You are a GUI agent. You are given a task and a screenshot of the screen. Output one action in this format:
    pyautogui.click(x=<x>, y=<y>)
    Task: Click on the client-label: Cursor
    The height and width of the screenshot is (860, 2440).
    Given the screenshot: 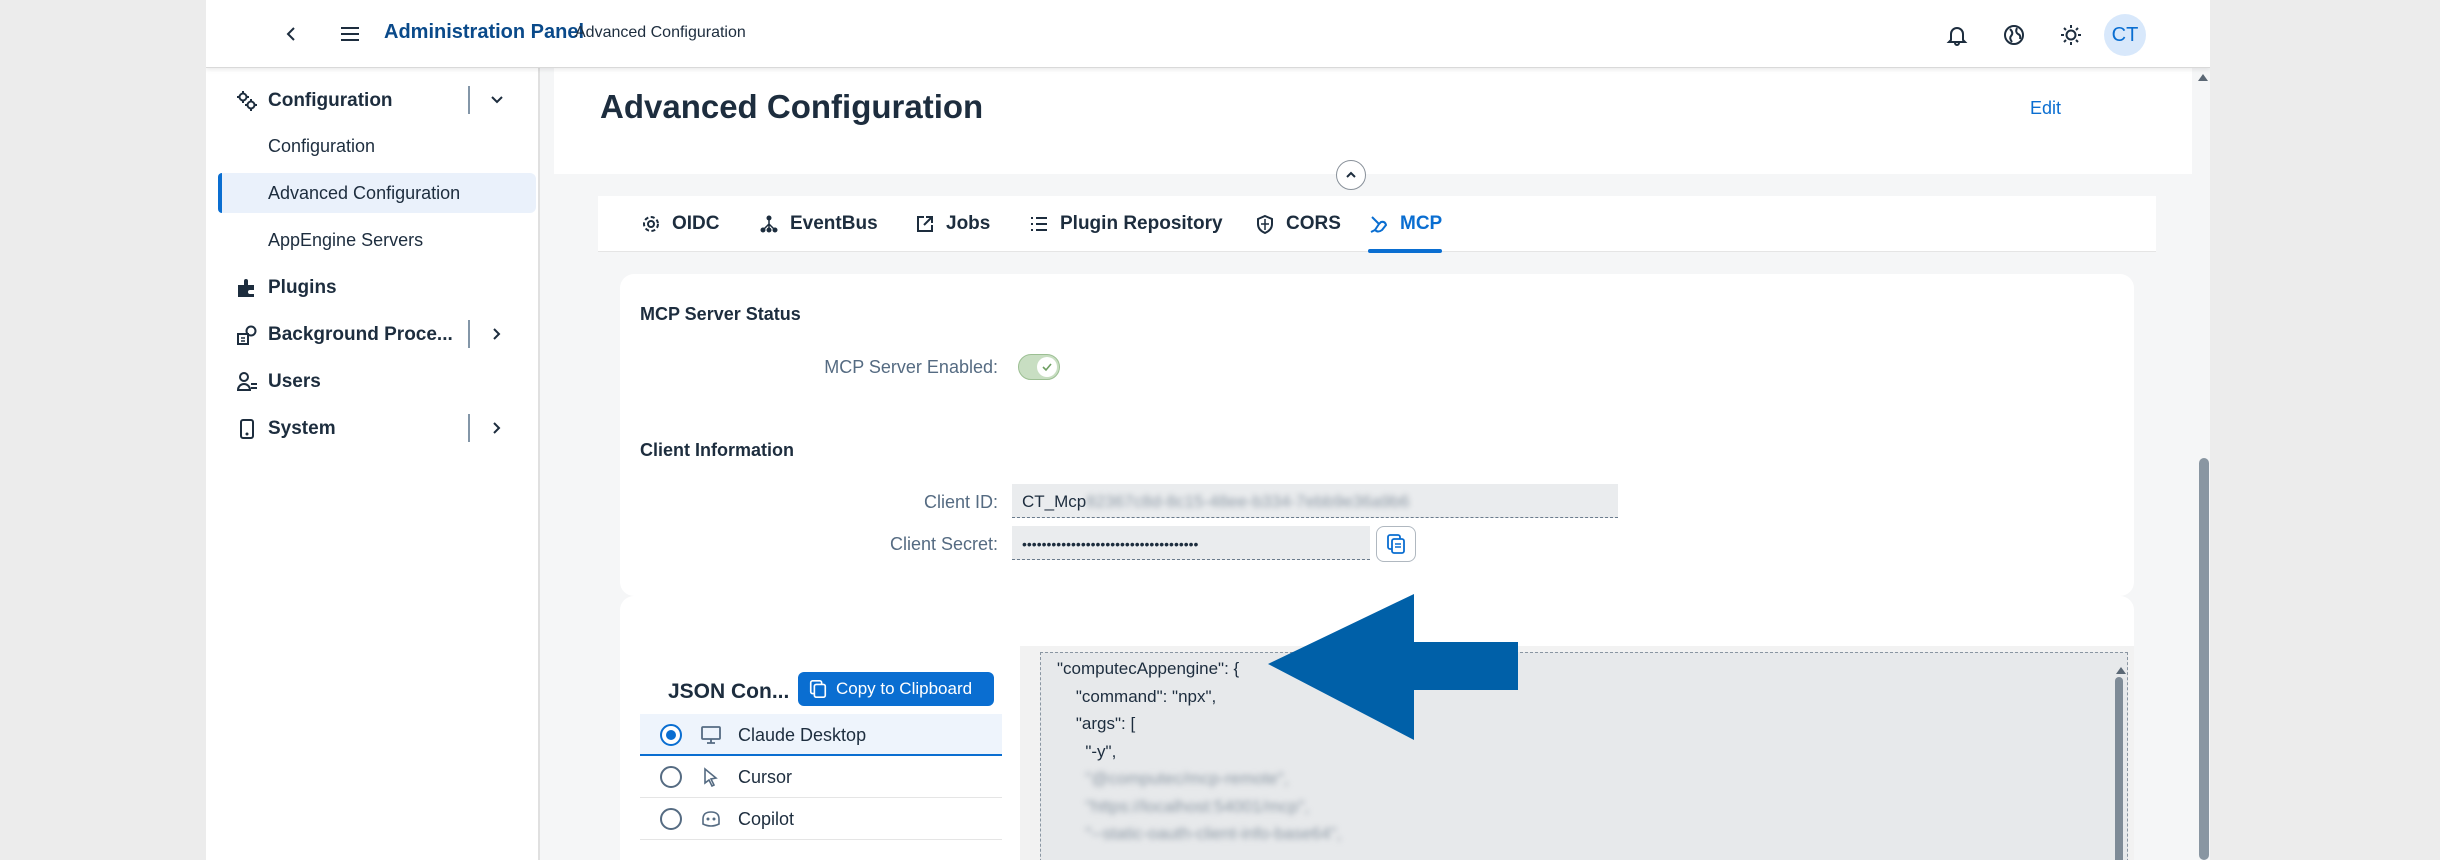 What is the action you would take?
    pyautogui.click(x=765, y=777)
    